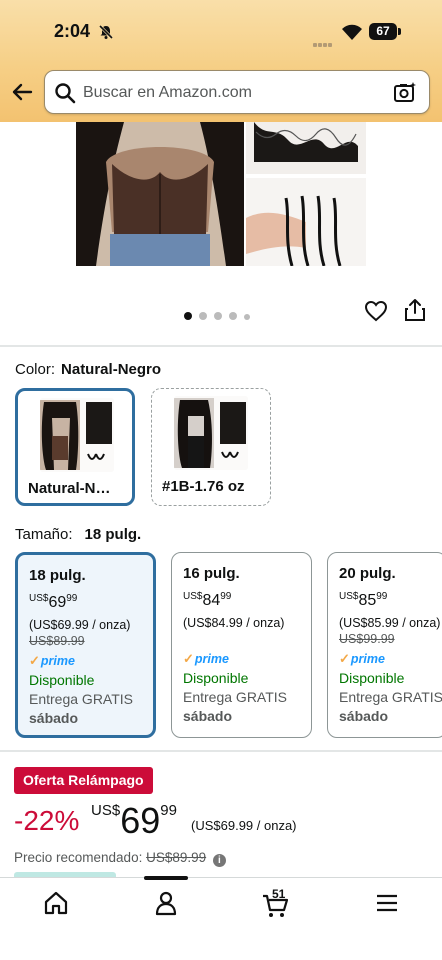 This screenshot has height=960, width=442. I want to click on size-price: US$6999, so click(91, 601).